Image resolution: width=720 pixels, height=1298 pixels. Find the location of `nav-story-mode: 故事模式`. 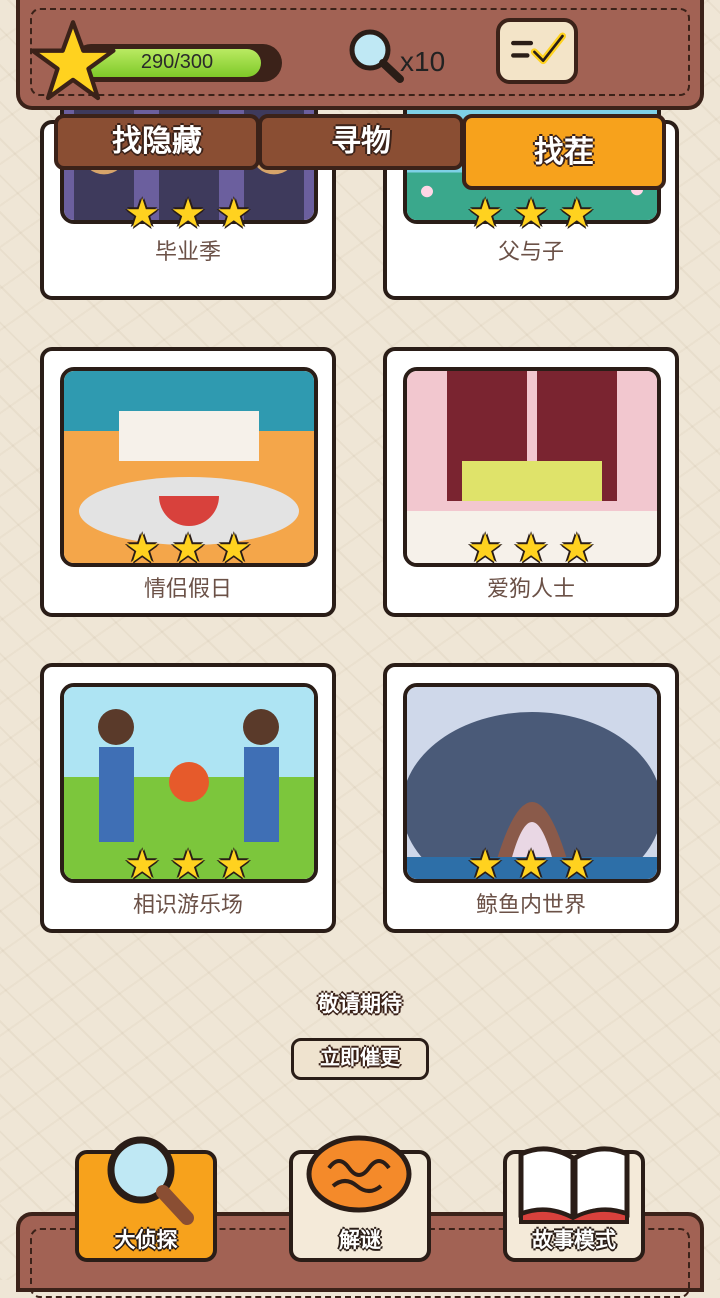

nav-story-mode: 故事模式 is located at coordinates (574, 1204).